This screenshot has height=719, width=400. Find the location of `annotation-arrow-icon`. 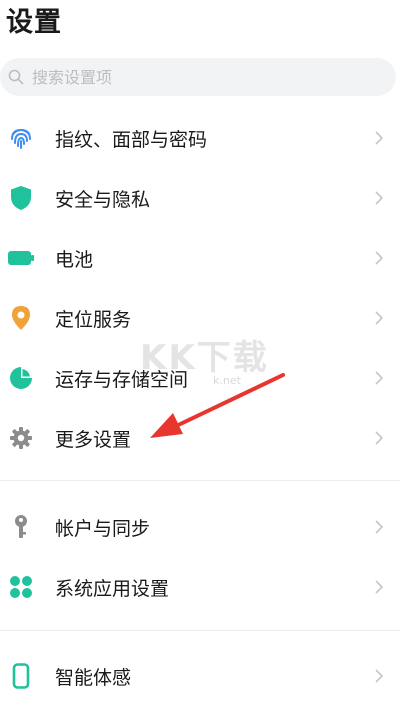

annotation-arrow-icon is located at coordinates (217, 405).